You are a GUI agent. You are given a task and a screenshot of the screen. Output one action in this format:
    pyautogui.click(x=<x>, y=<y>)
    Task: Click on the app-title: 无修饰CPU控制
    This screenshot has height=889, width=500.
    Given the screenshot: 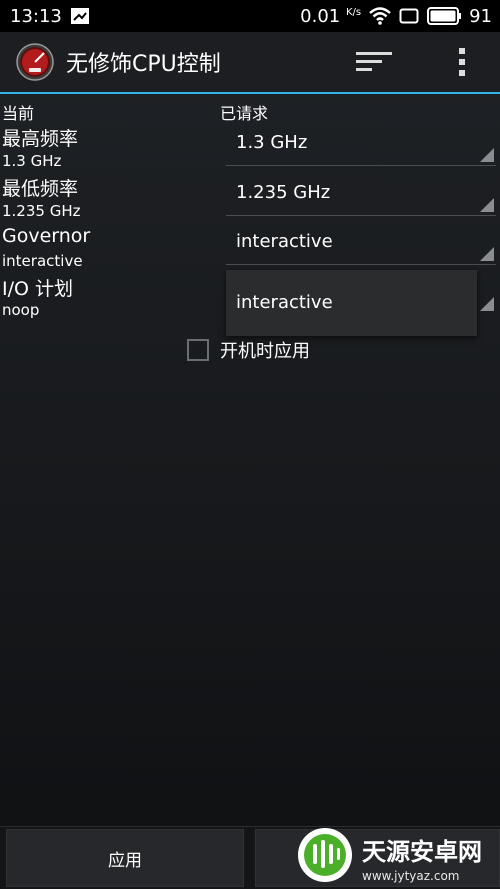 What is the action you would take?
    pyautogui.click(x=143, y=64)
    